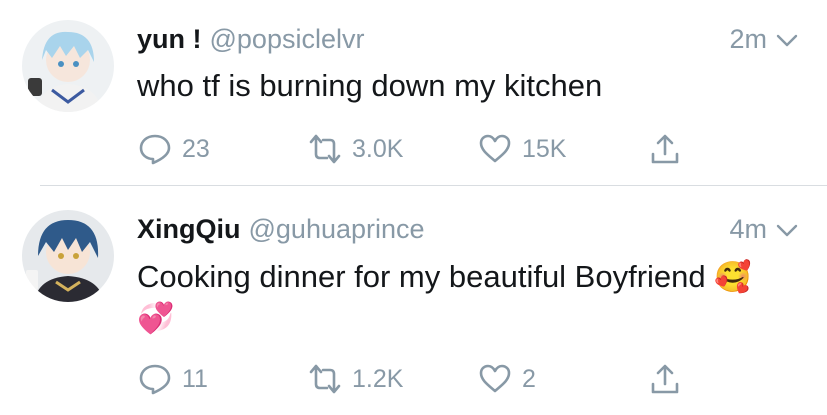  I want to click on divider, so click(433, 185).